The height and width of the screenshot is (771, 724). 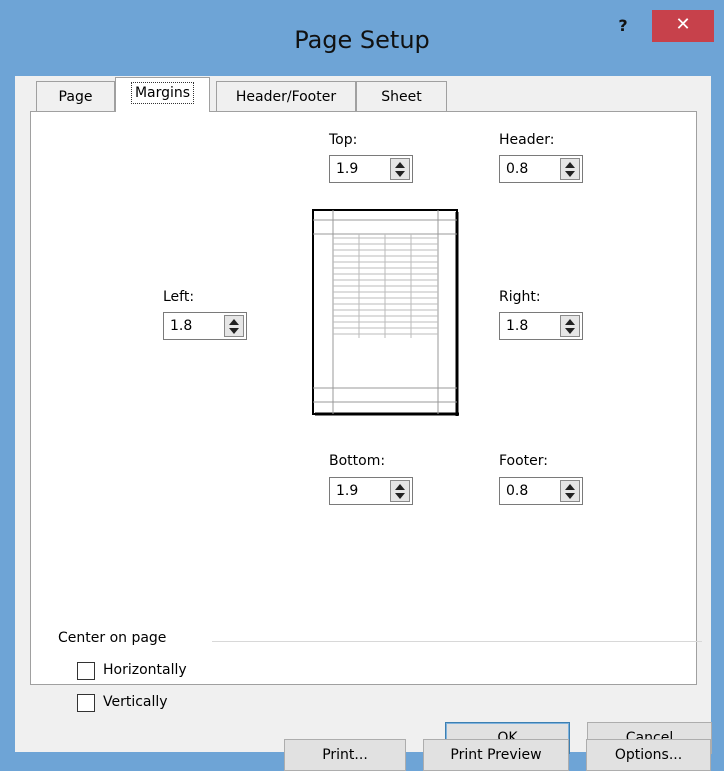 I want to click on top-label: Top:, so click(x=343, y=140).